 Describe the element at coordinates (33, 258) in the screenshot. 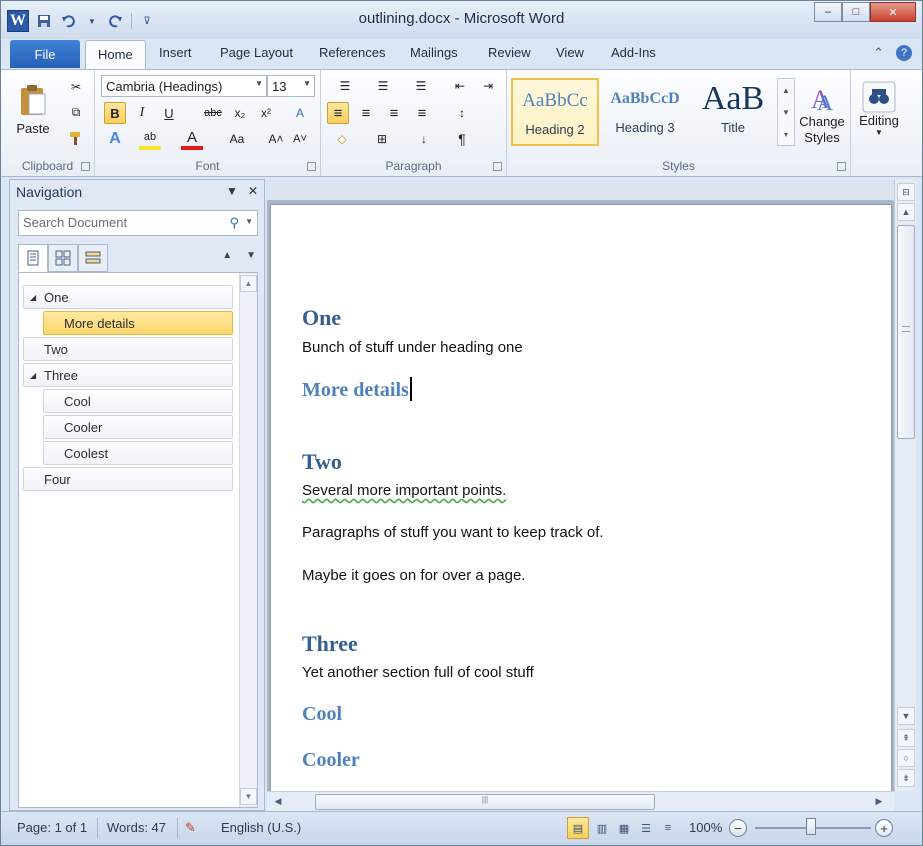

I see `browse-headings-icon` at that location.